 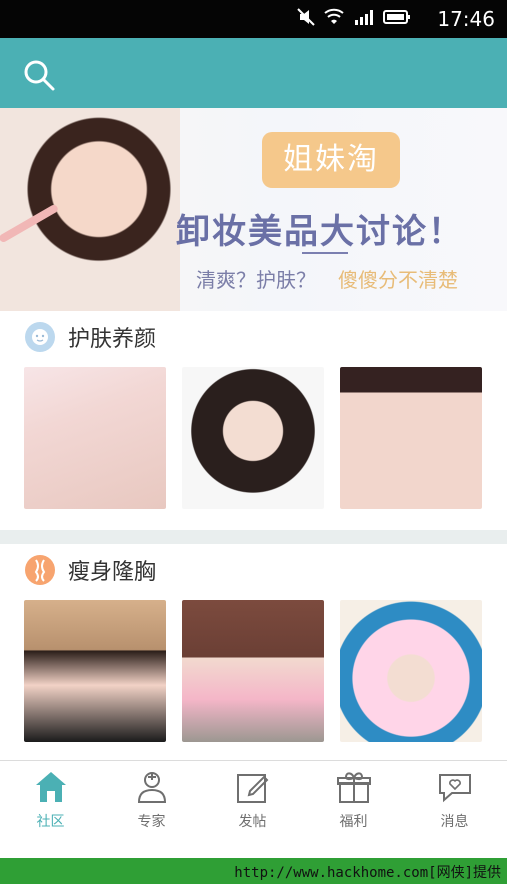 I want to click on tab-post: 发帖, so click(x=252, y=814).